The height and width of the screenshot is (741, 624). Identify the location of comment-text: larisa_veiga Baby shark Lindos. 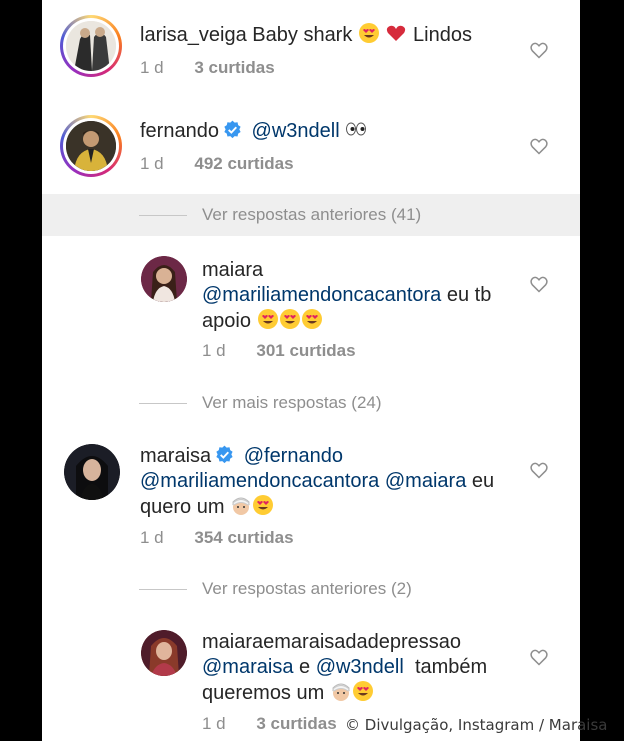
(306, 35).